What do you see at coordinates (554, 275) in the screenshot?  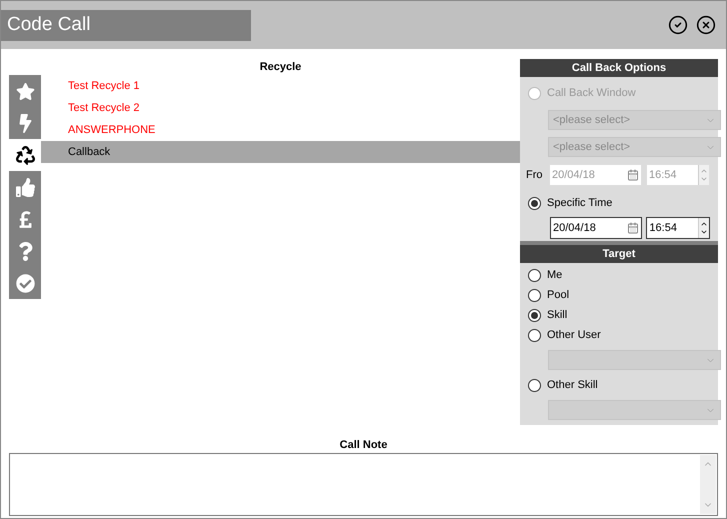 I see `radio-label: Me` at bounding box center [554, 275].